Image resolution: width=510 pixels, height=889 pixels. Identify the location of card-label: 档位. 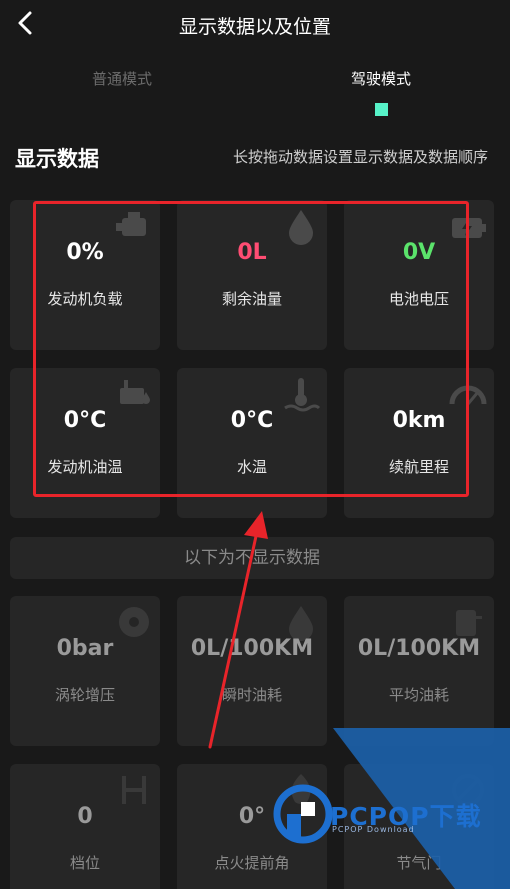
(84, 863).